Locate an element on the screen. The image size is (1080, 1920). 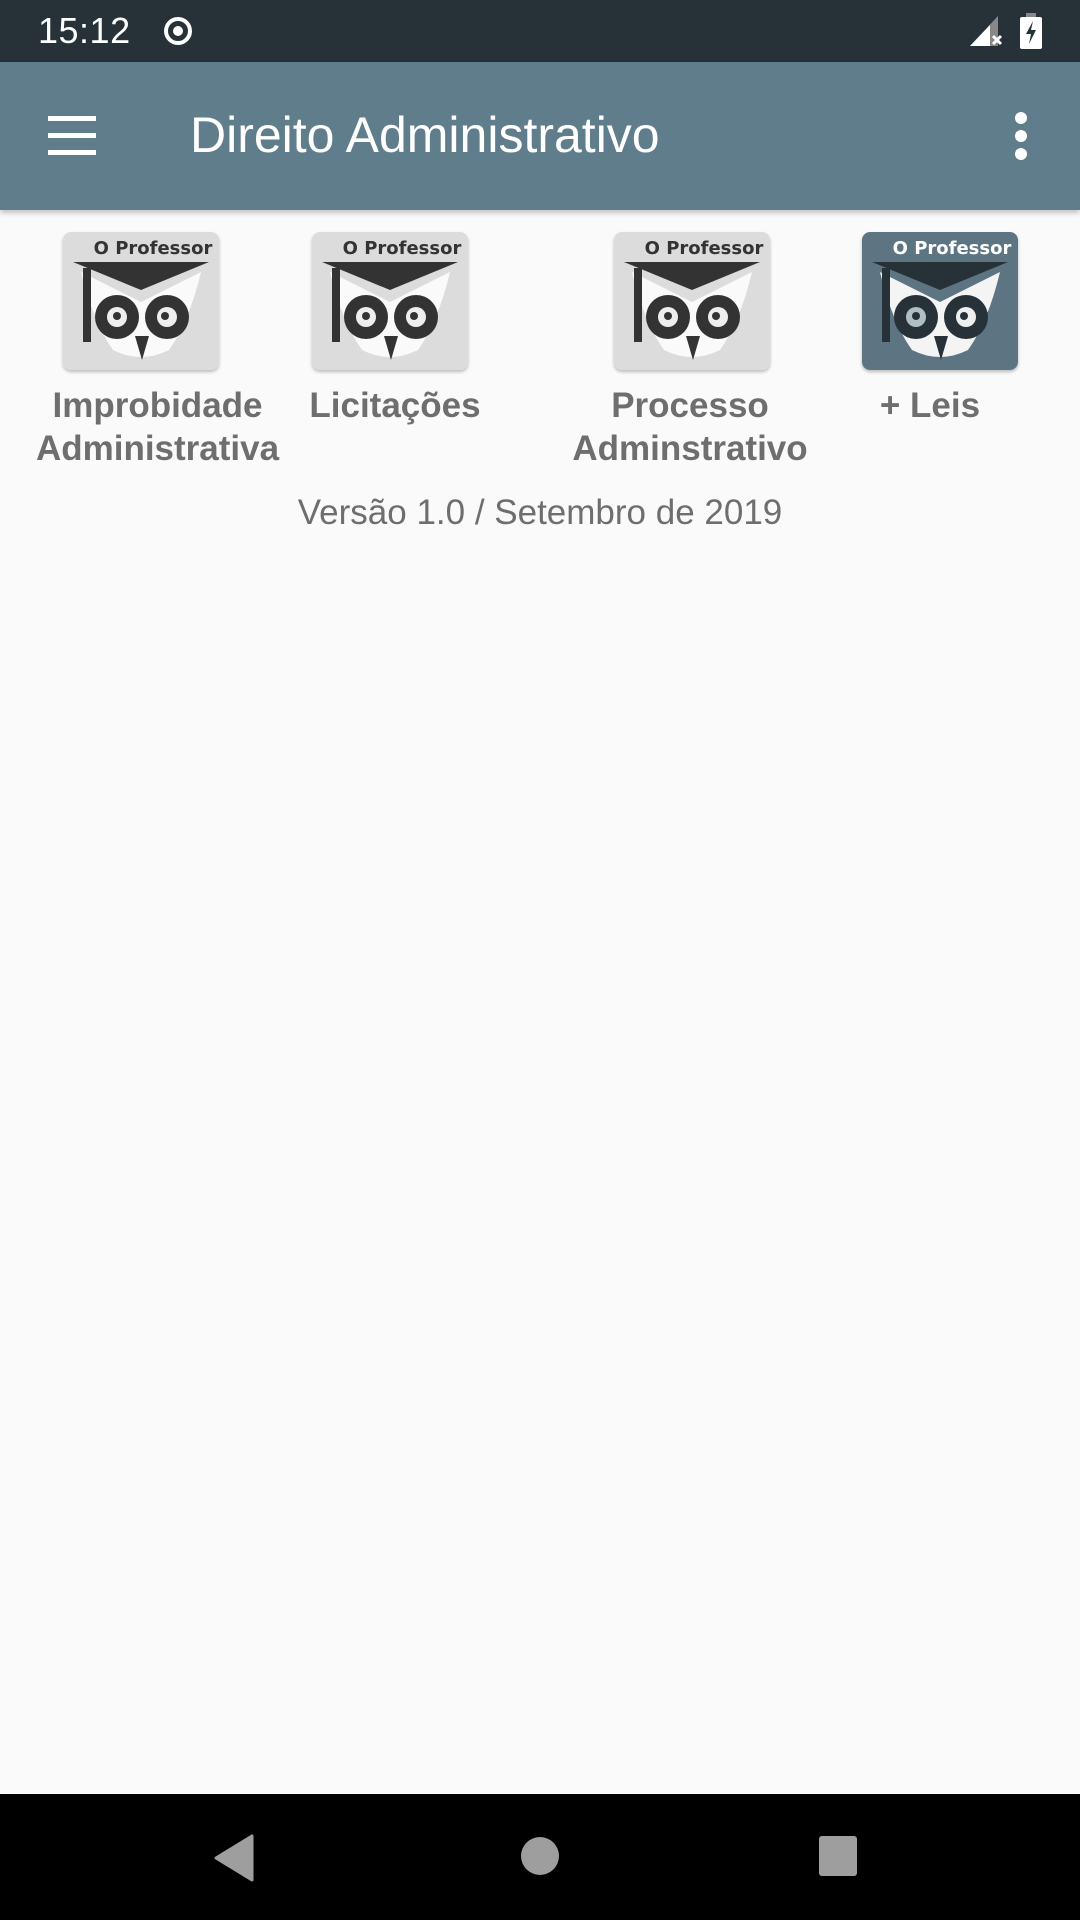
battery-charging-icon is located at coordinates (1031, 31).